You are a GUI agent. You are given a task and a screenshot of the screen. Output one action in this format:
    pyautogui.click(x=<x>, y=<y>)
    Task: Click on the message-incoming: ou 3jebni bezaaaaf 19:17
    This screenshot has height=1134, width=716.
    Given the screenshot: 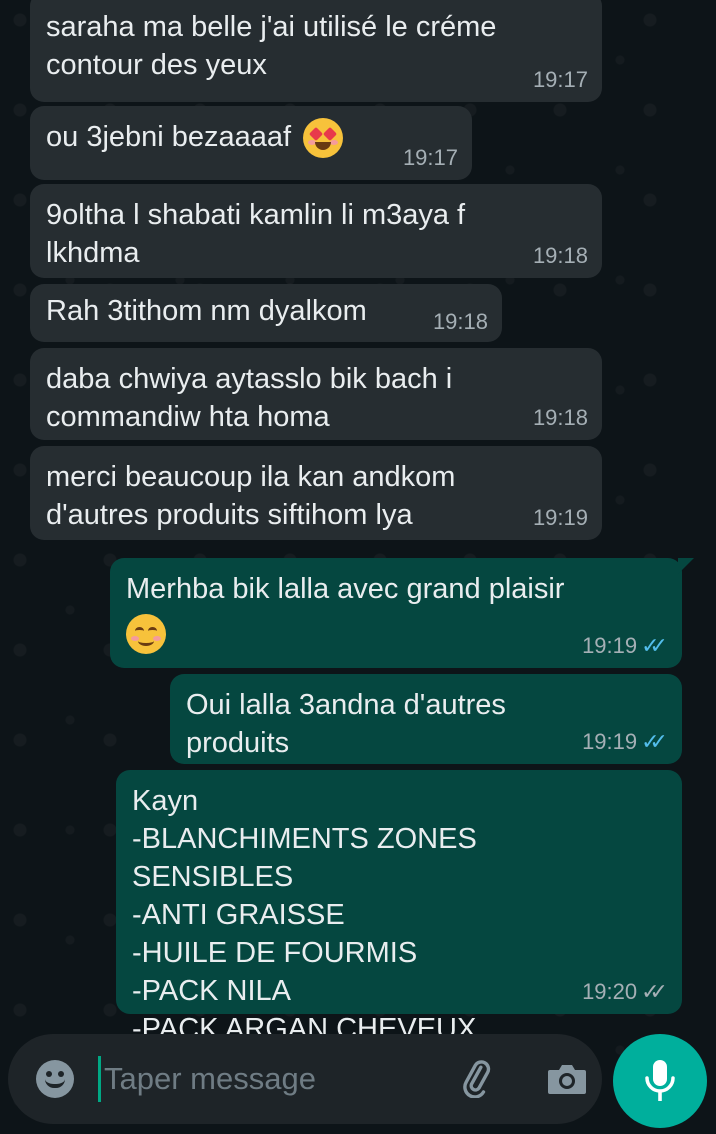 What is the action you would take?
    pyautogui.click(x=251, y=143)
    